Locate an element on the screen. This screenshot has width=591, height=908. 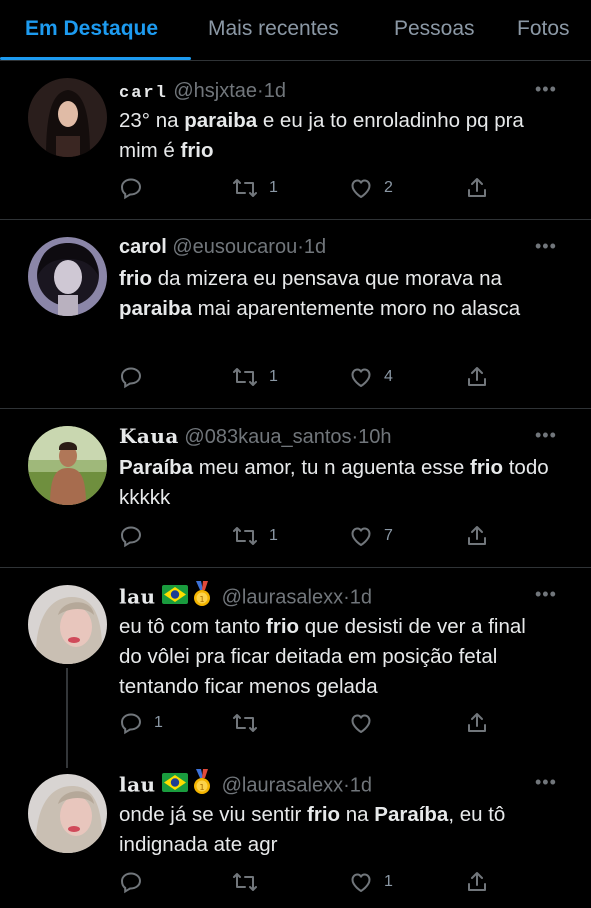
like-button is located at coordinates (366, 723).